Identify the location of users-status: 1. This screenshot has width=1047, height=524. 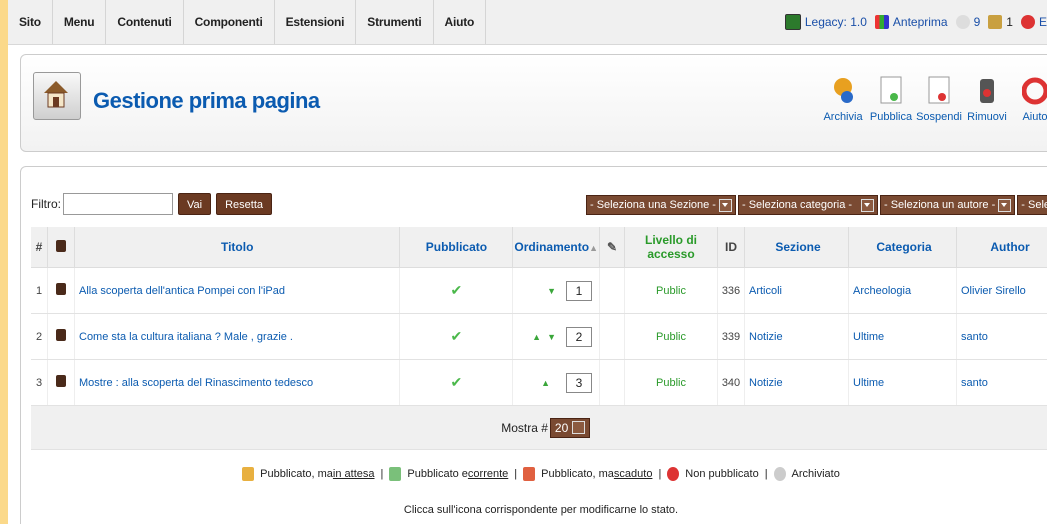
(1000, 22).